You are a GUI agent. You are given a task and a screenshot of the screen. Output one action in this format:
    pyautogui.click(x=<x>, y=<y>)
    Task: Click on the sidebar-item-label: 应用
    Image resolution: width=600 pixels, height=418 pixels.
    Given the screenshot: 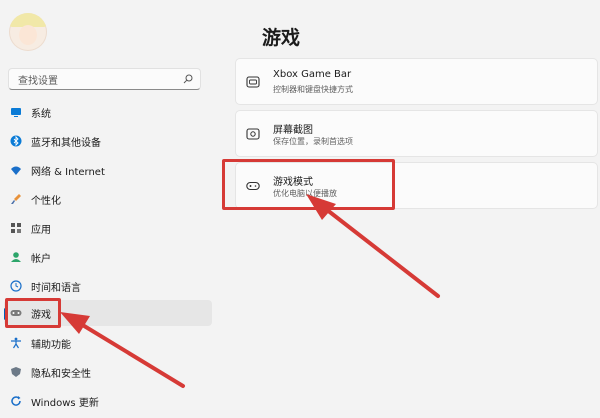 What is the action you would take?
    pyautogui.click(x=41, y=230)
    